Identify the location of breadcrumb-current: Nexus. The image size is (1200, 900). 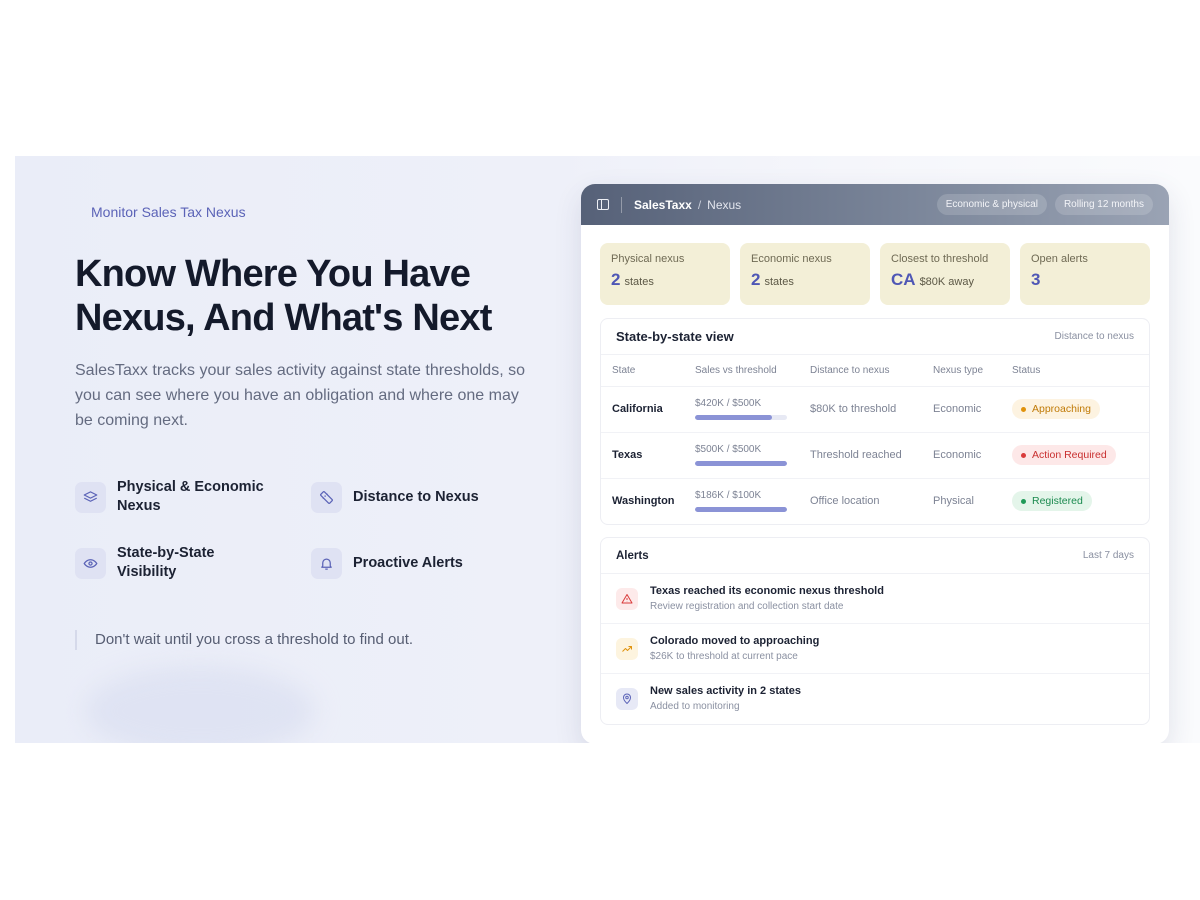
(724, 204).